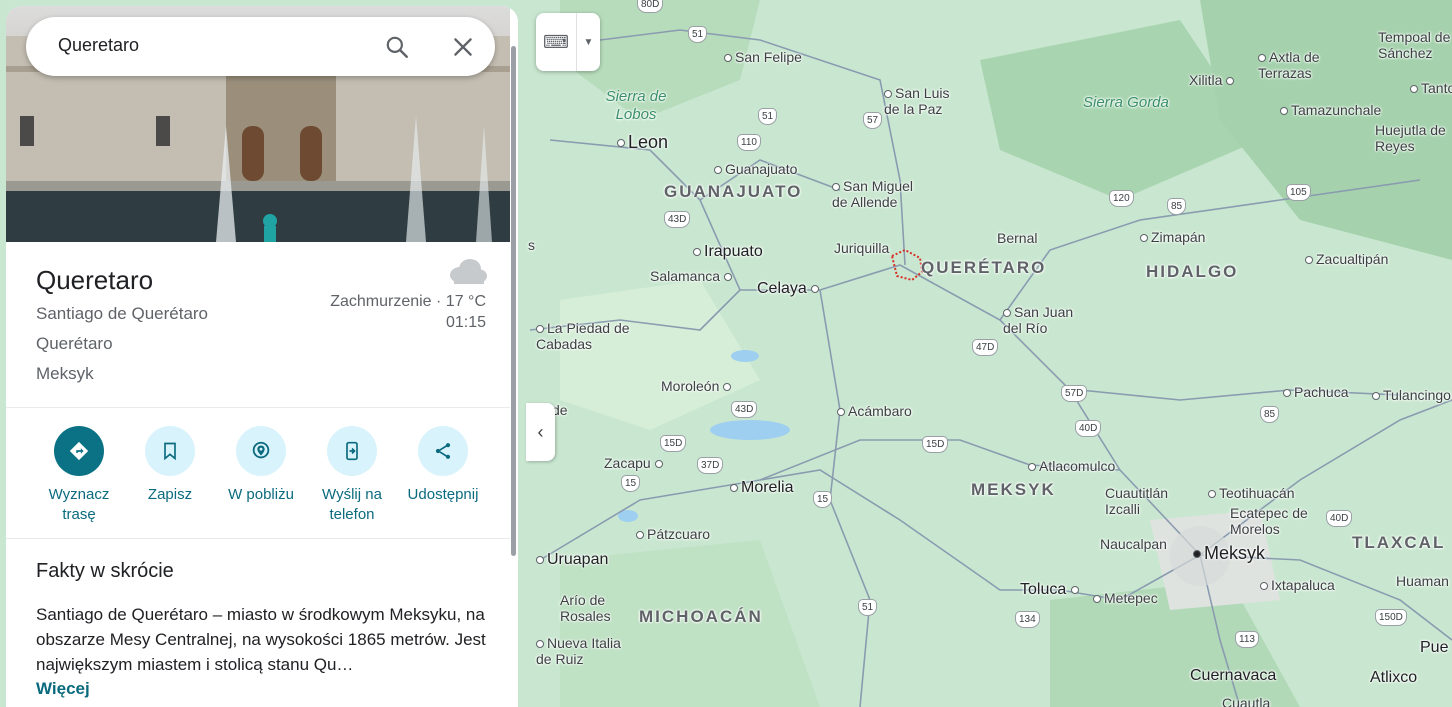 The height and width of the screenshot is (707, 1452). Describe the element at coordinates (701, 616) in the screenshot. I see `region-label: MICHOACÁN` at that location.